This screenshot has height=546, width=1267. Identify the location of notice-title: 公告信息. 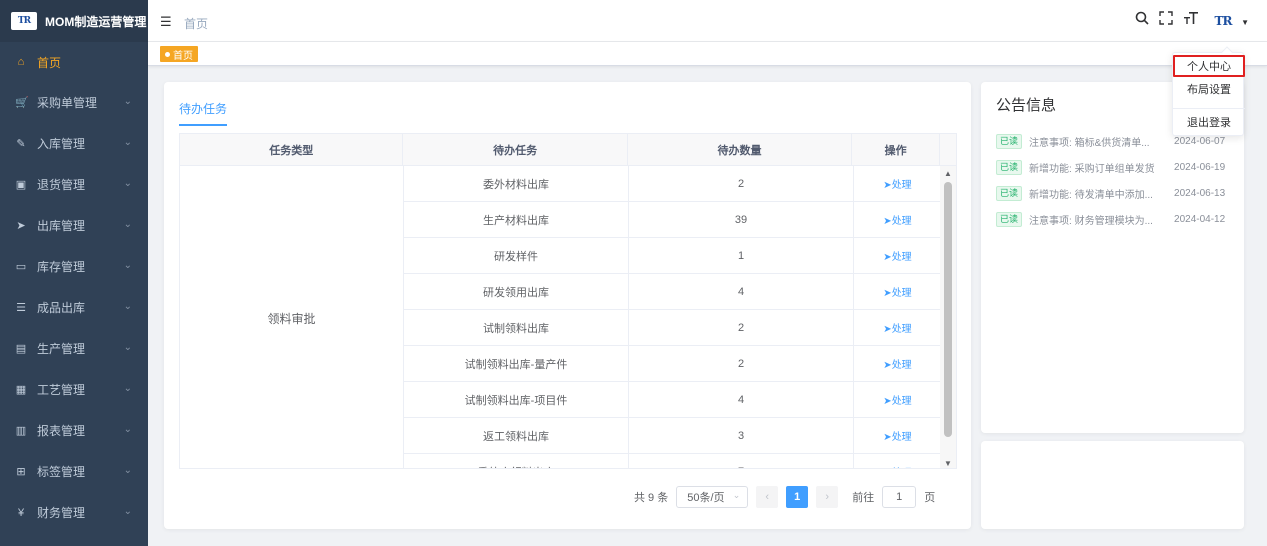
(1026, 105).